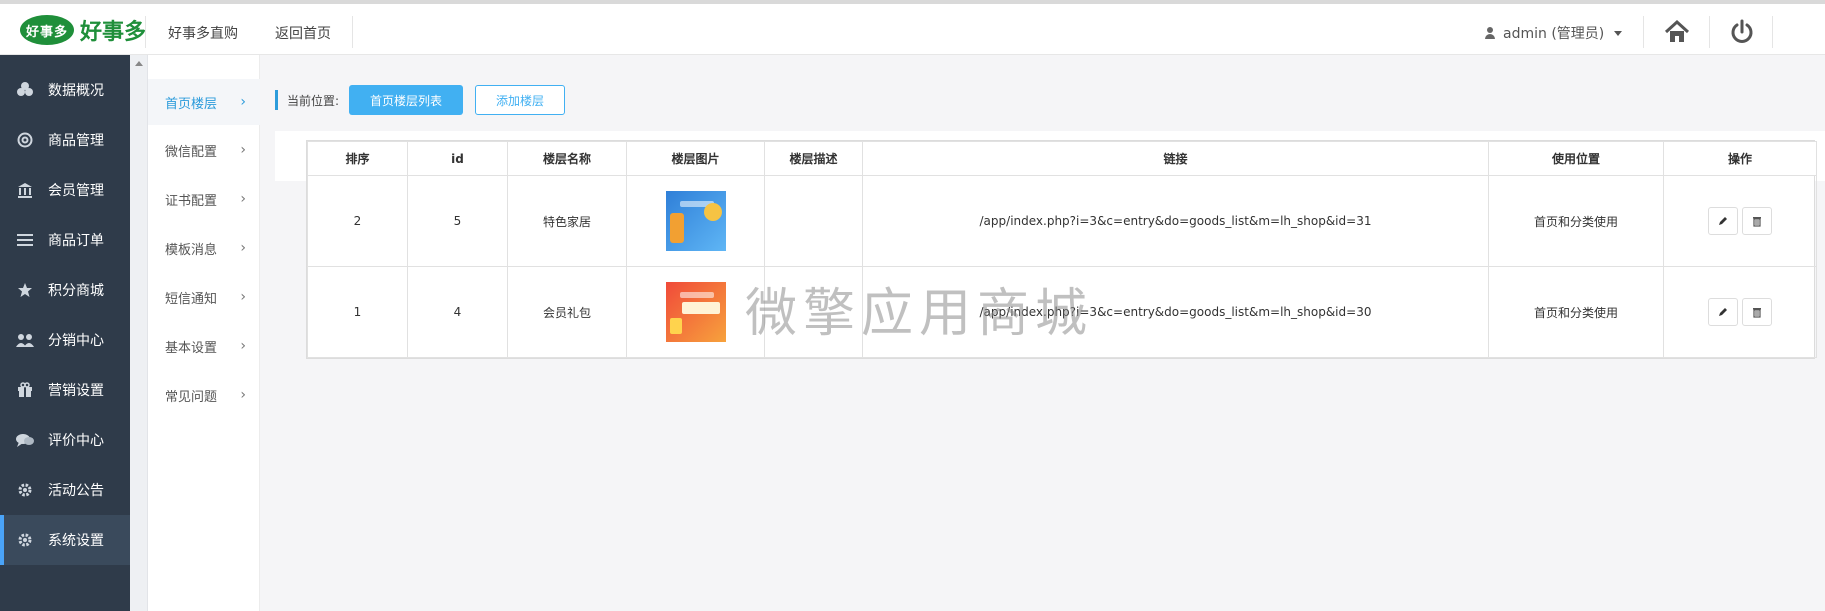 This screenshot has width=1825, height=611. I want to click on gift-icon, so click(25, 390).